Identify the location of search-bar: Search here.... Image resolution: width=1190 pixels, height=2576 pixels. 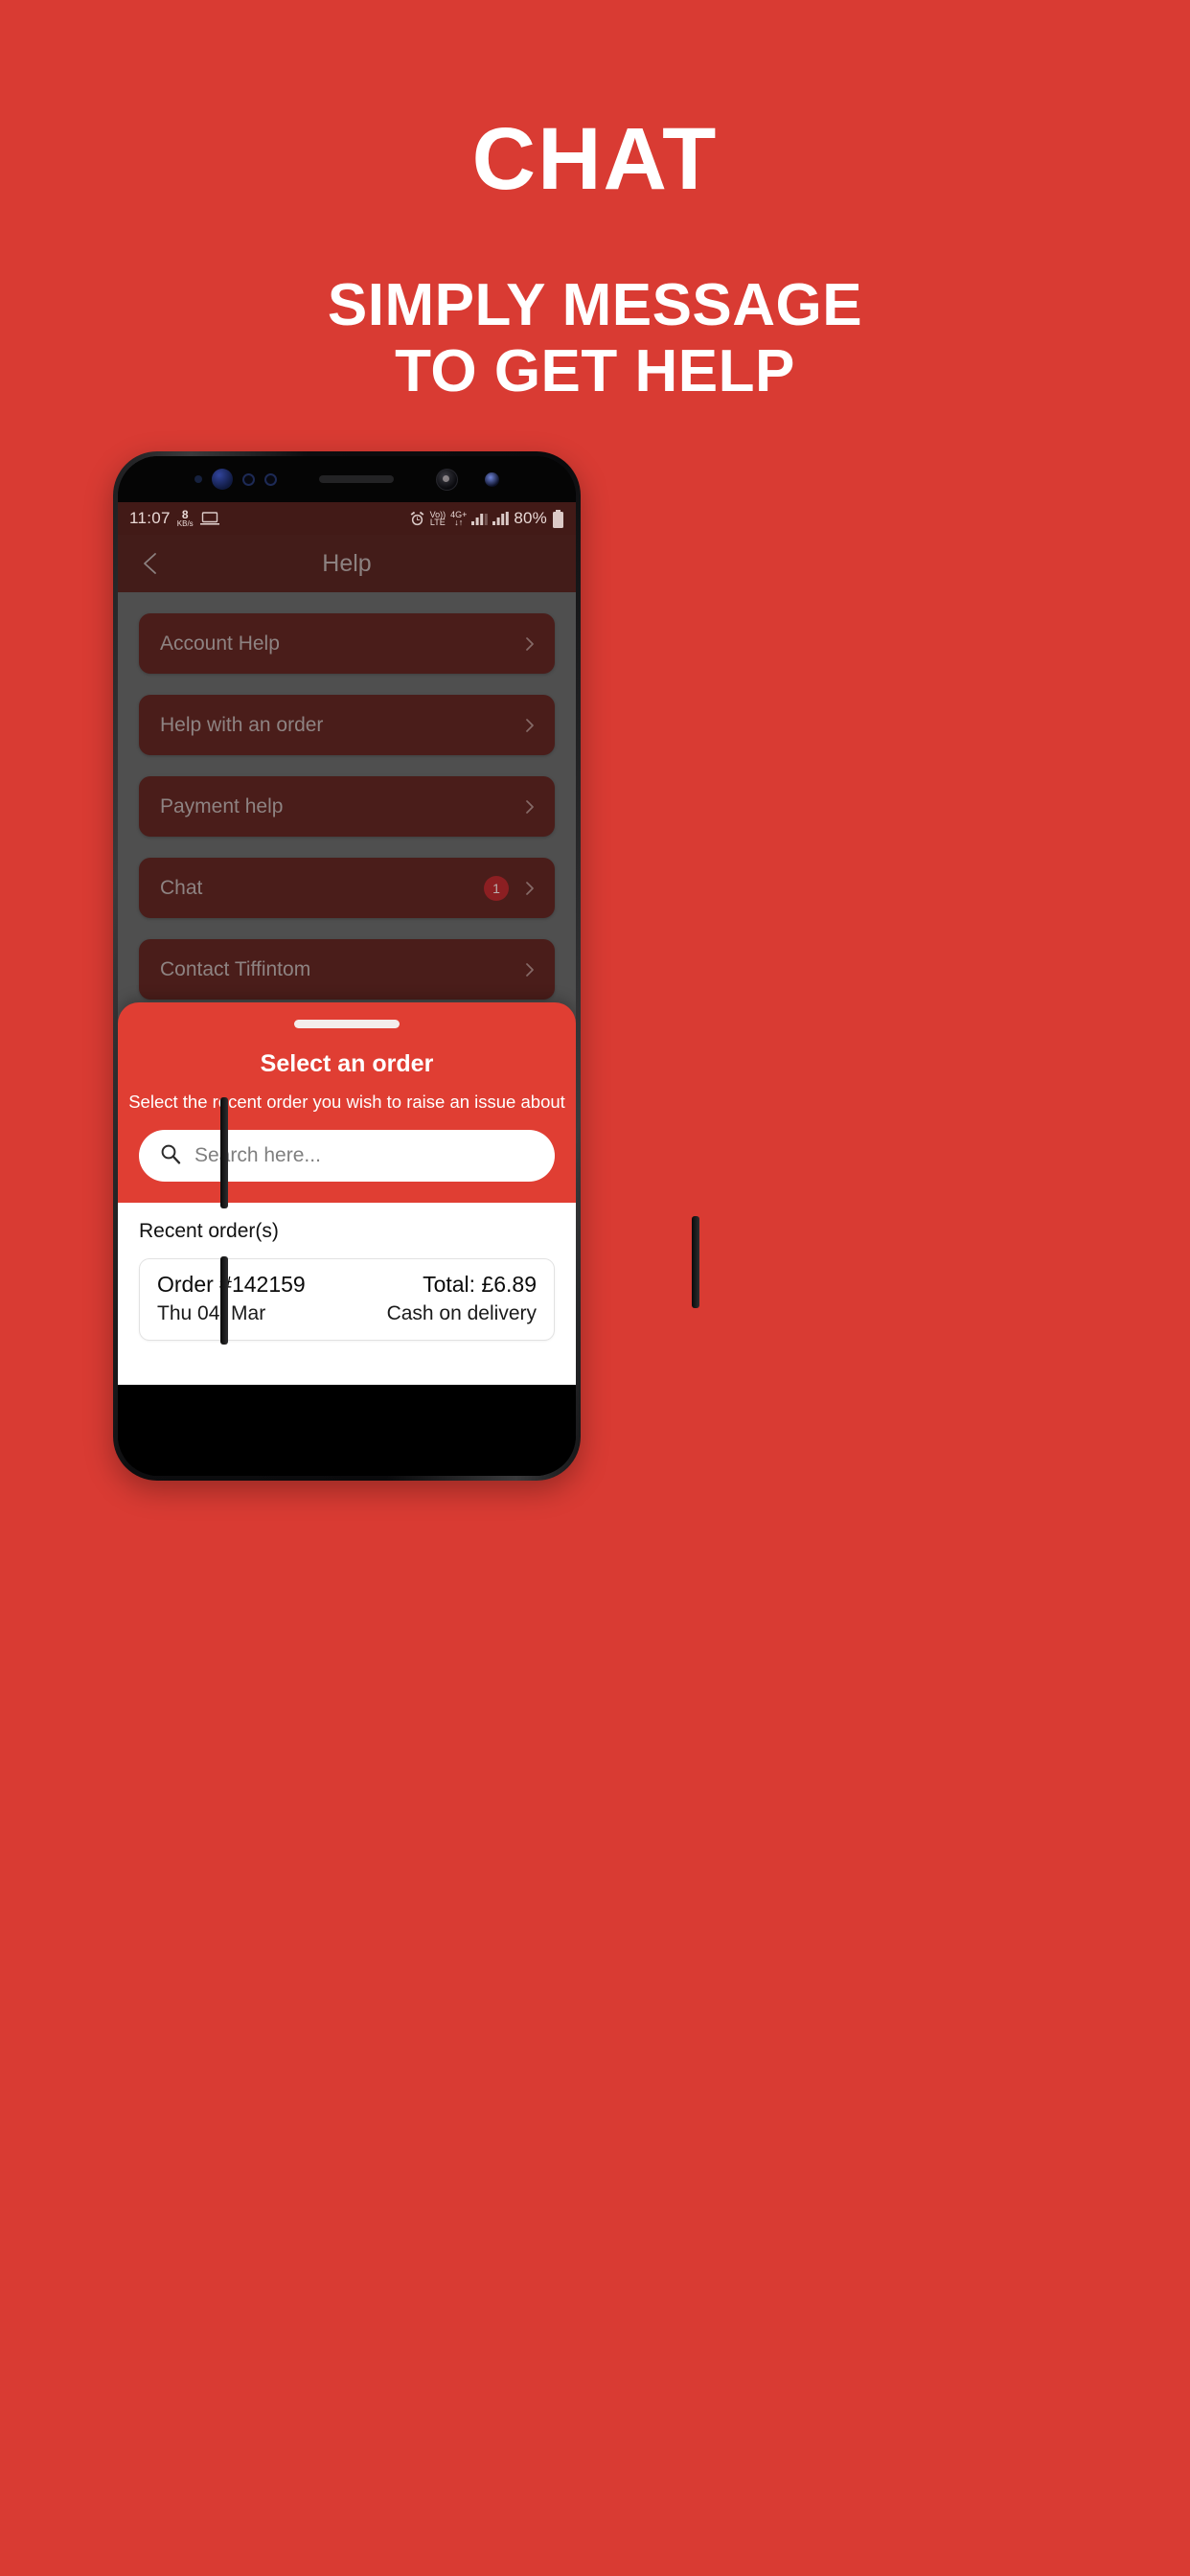
(347, 1156).